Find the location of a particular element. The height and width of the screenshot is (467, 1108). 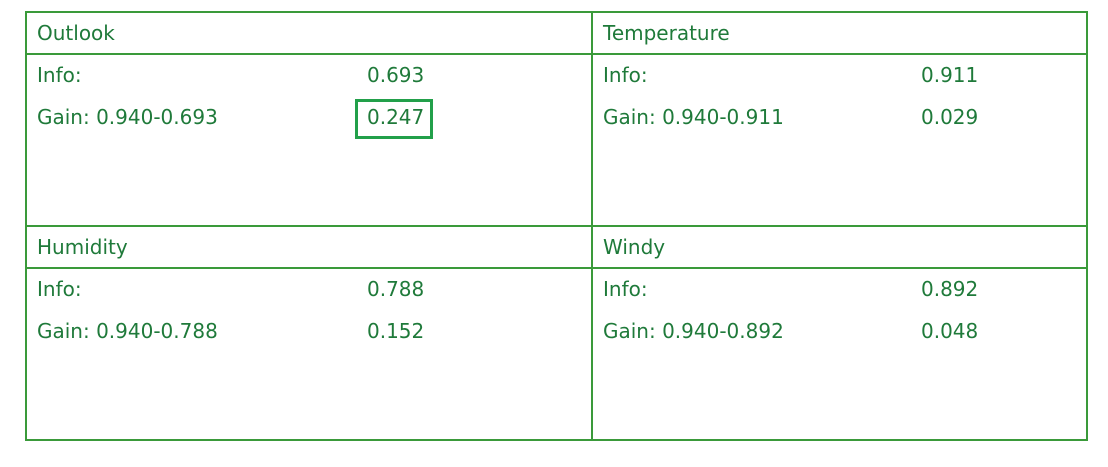

info-row: Info: 0.693 is located at coordinates (309, 76).